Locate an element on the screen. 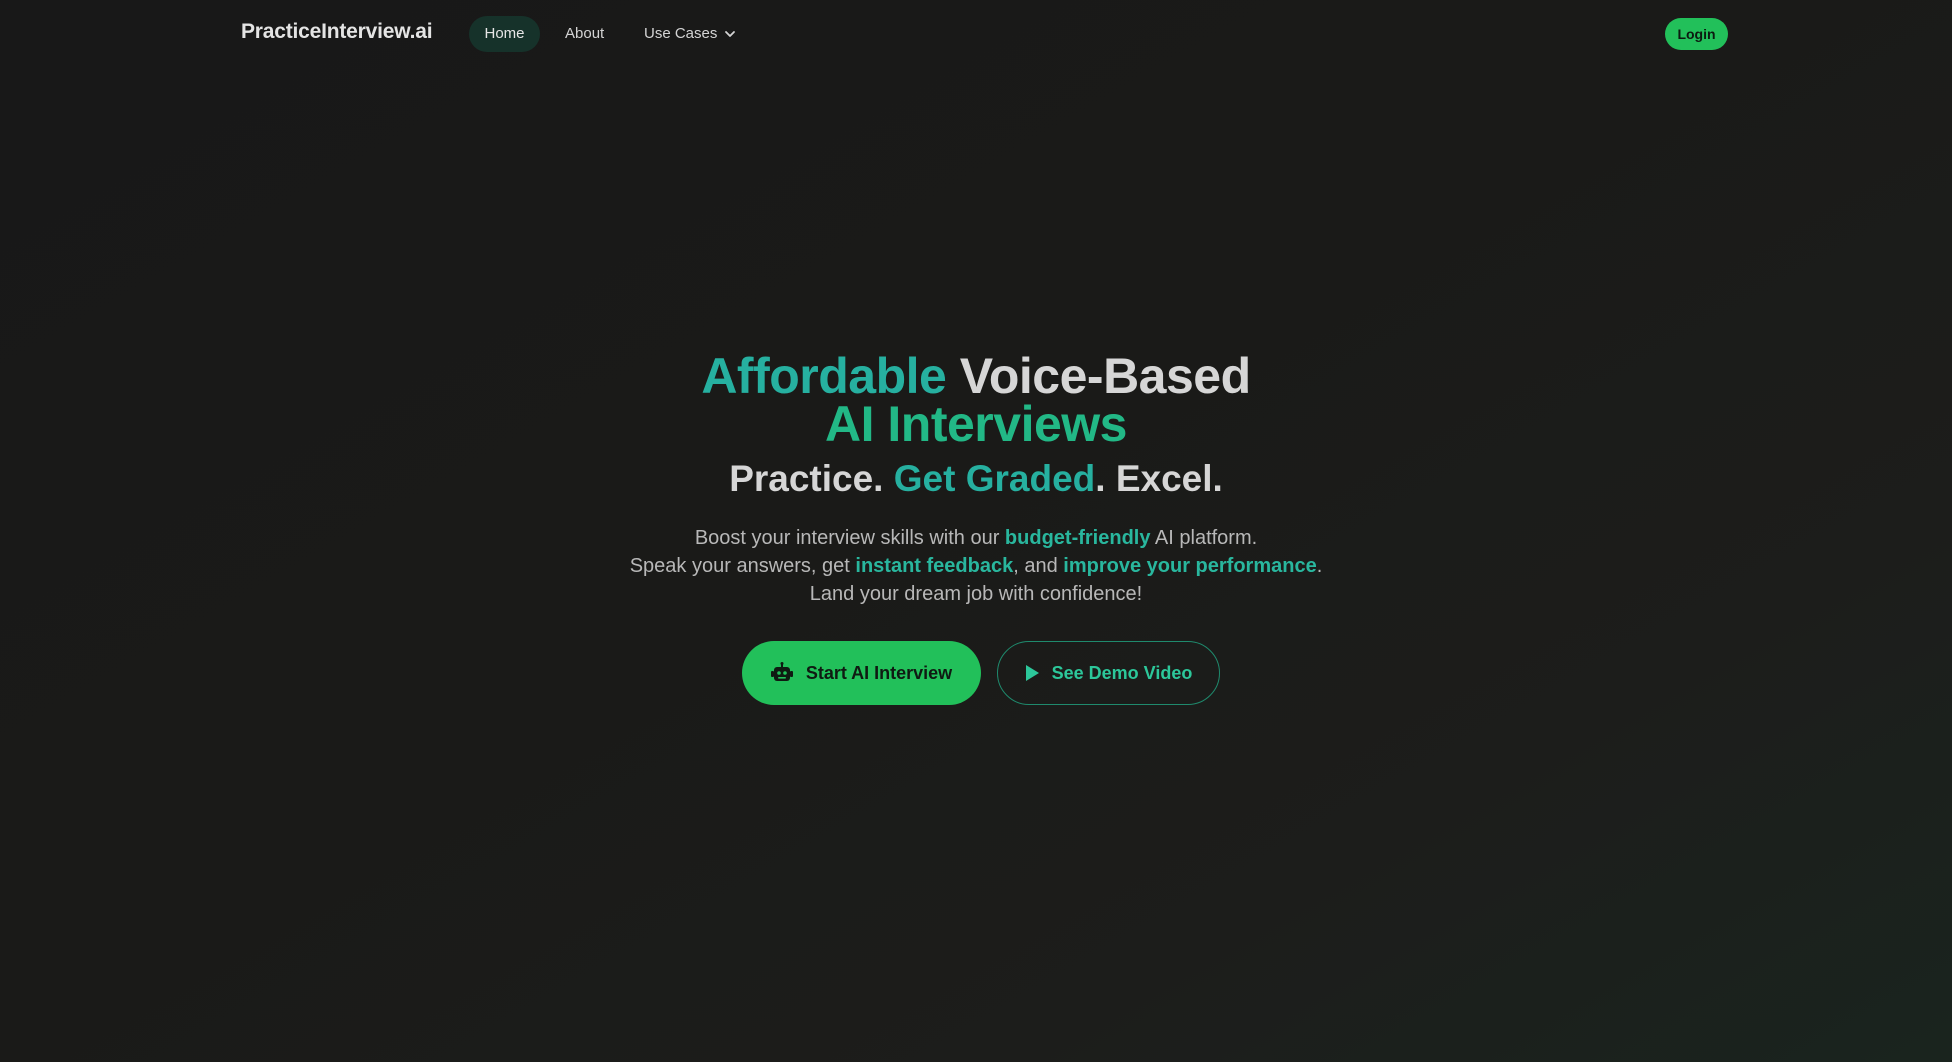 The width and height of the screenshot is (1952, 1062). cta-row: Start AI Interview See Demo Video is located at coordinates (976, 673).